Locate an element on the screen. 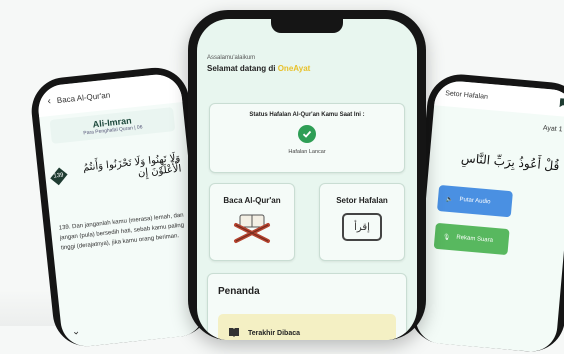 The width and height of the screenshot is (564, 354). play-audio-label: Putar Audio is located at coordinates (475, 201).